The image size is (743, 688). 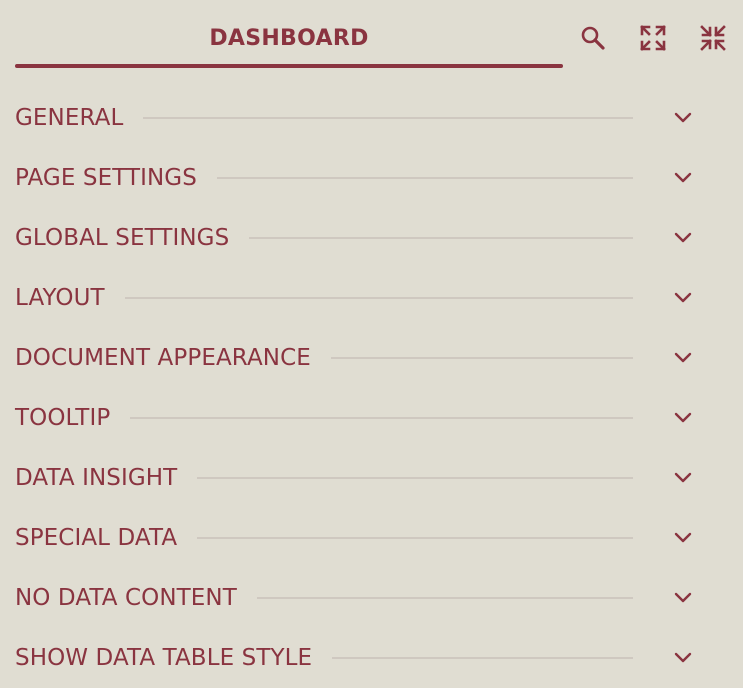 I want to click on expand-all-button, so click(x=653, y=38).